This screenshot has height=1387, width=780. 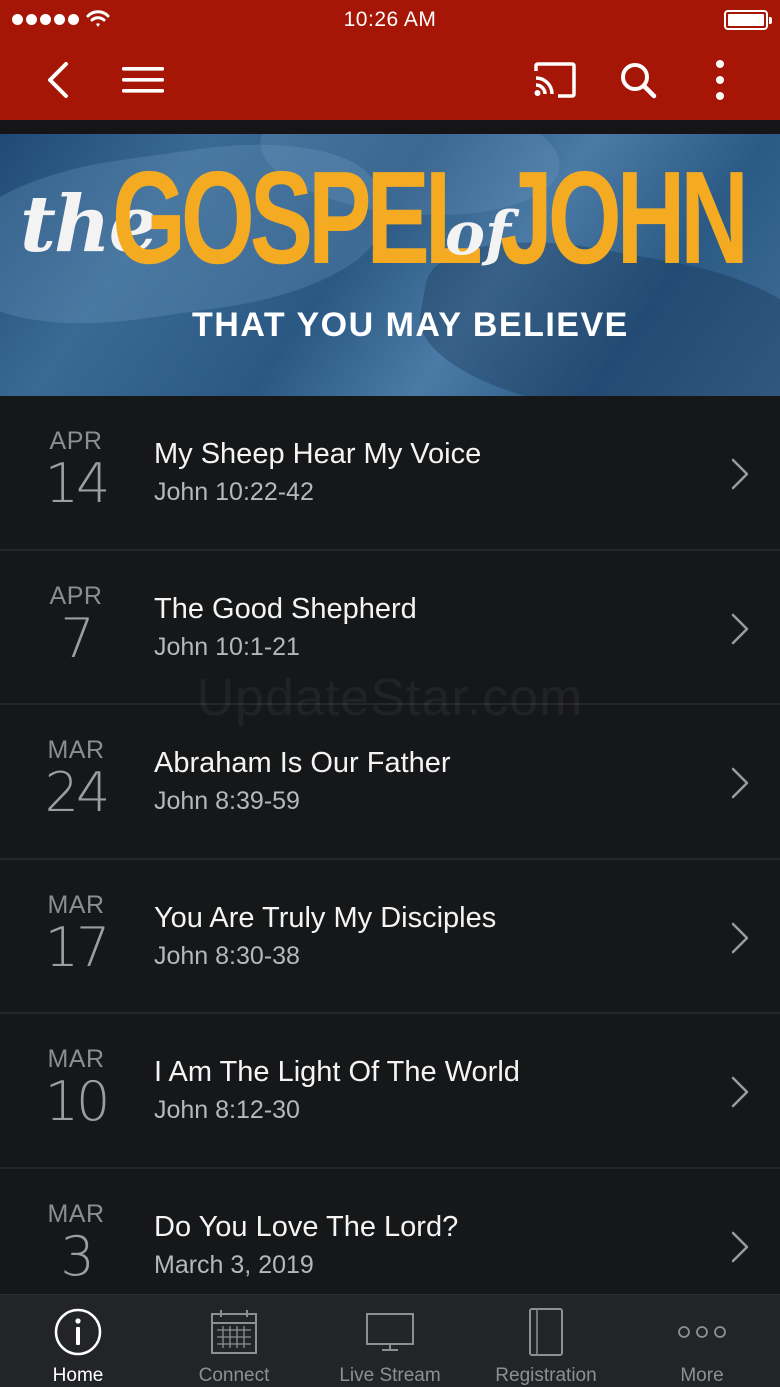 I want to click on search-button, so click(x=638, y=80).